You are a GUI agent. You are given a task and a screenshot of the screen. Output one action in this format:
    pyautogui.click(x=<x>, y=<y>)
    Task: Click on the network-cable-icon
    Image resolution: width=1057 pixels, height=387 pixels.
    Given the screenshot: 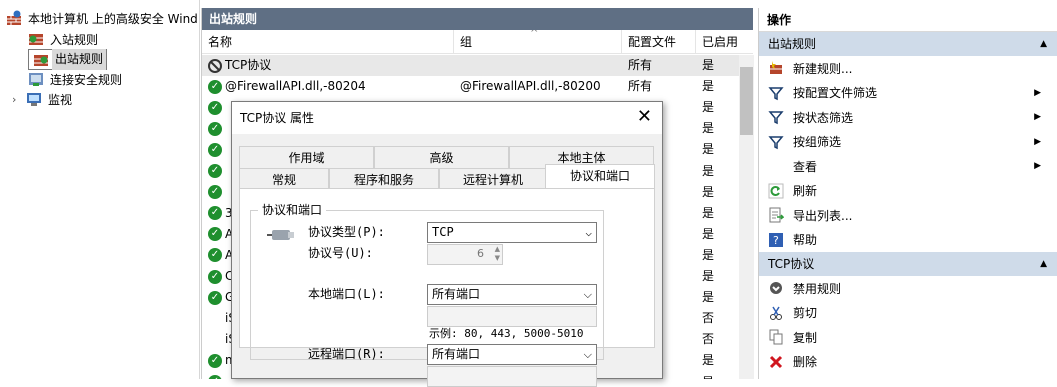 What is the action you would take?
    pyautogui.click(x=281, y=236)
    